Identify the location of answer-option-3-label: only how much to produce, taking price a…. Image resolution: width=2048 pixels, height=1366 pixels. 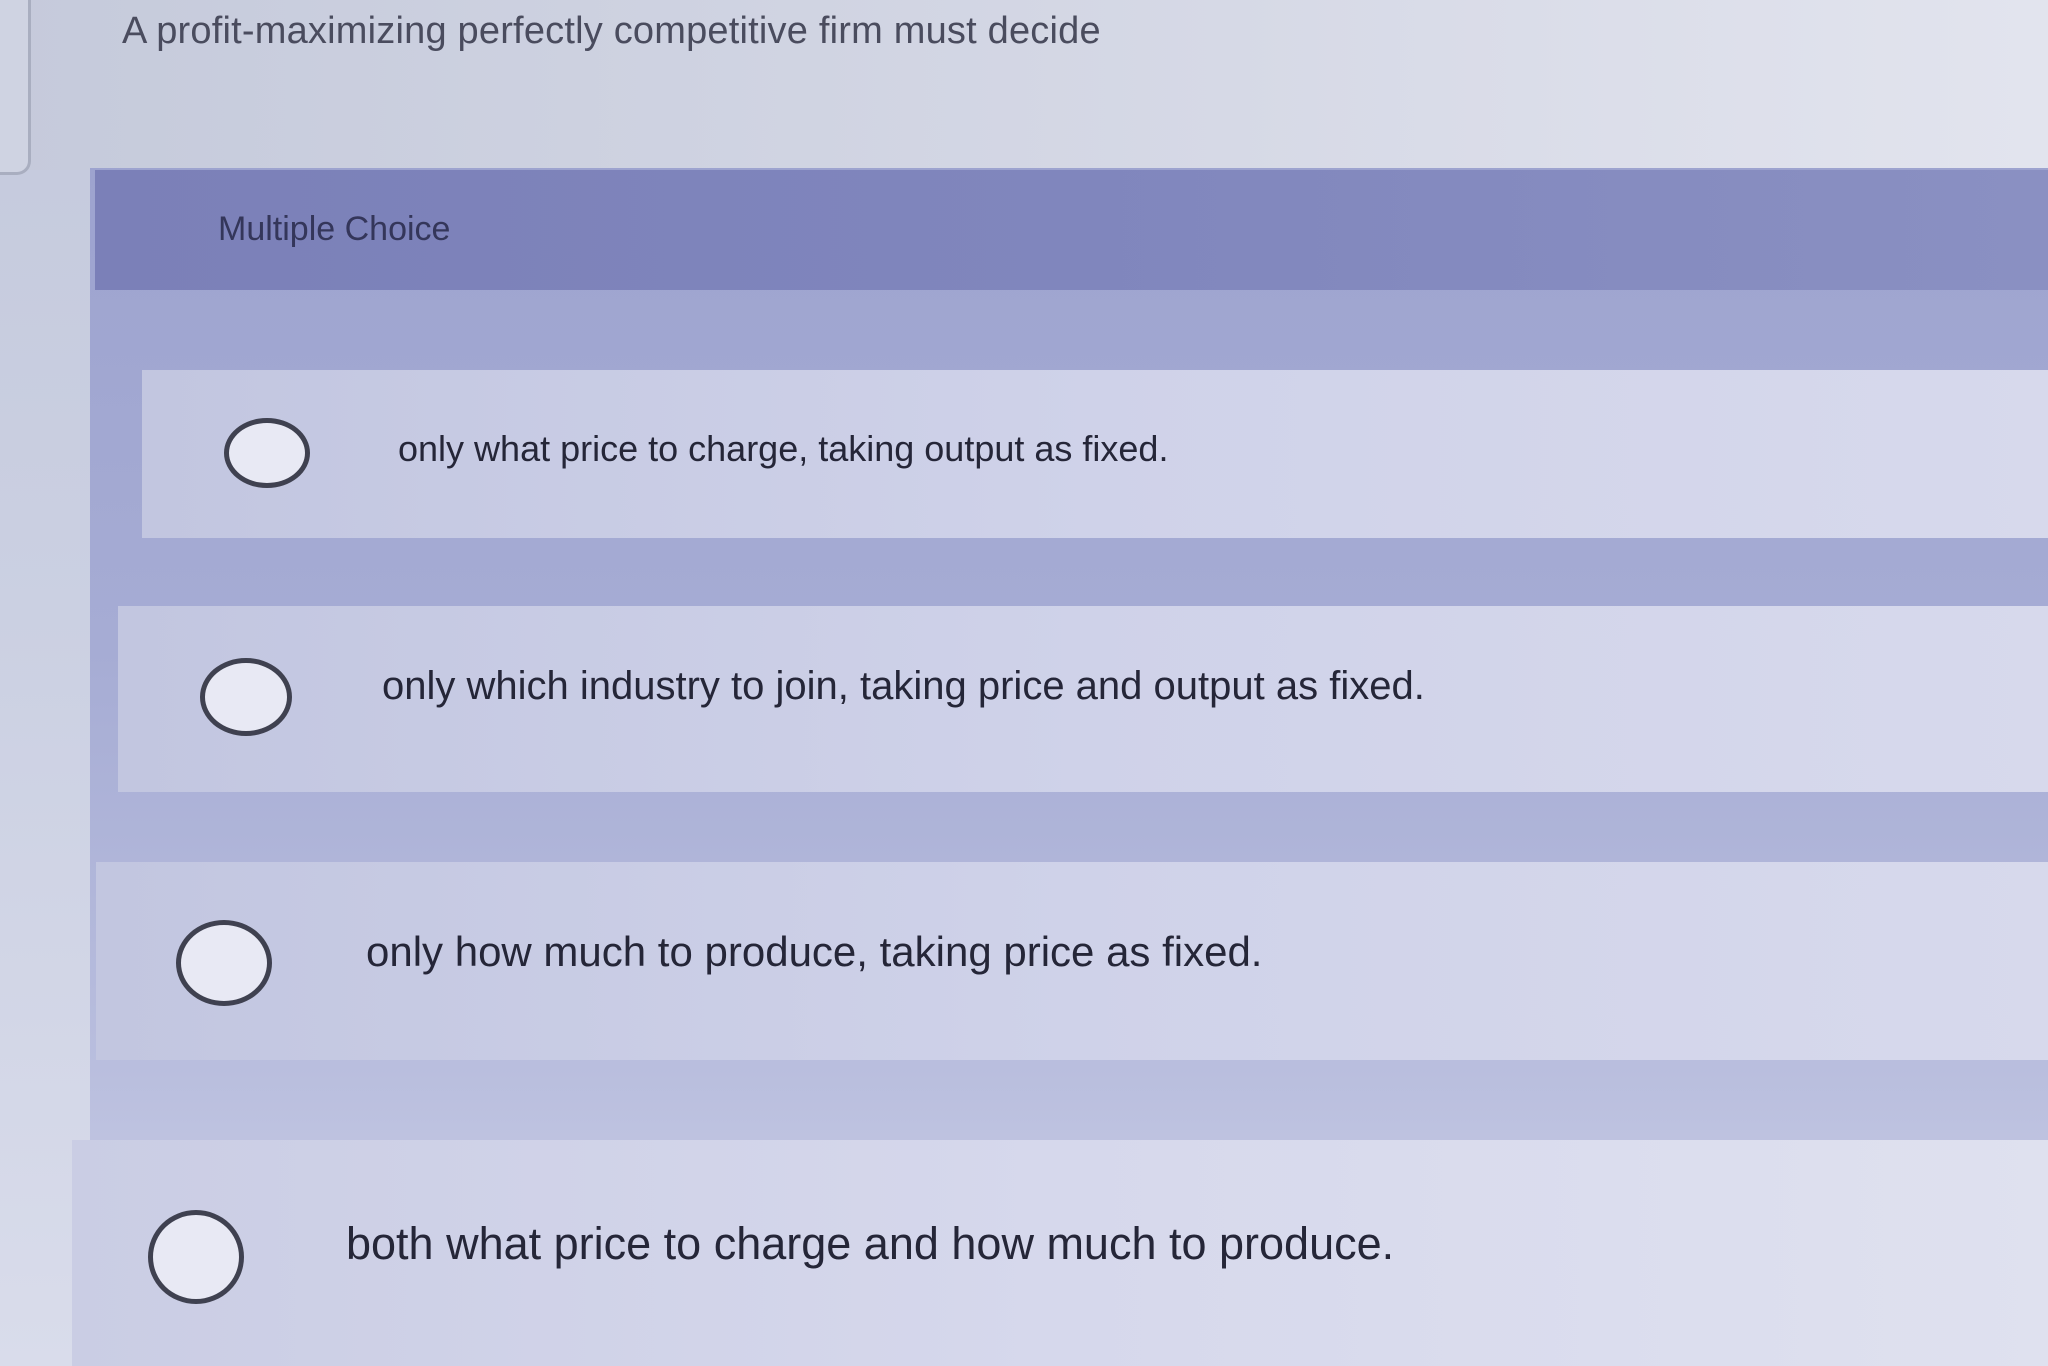
(814, 952).